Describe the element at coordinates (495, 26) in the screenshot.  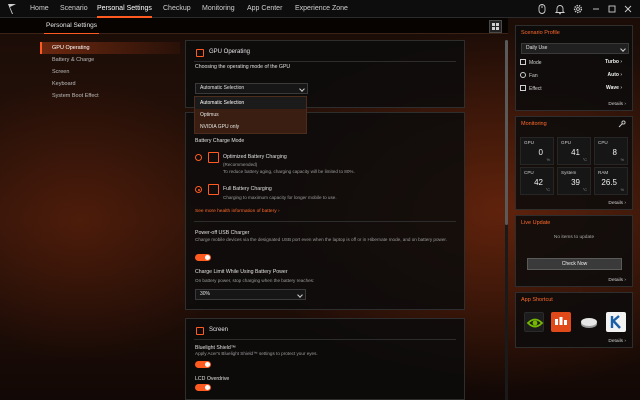
I see `expand-panel-icon` at that location.